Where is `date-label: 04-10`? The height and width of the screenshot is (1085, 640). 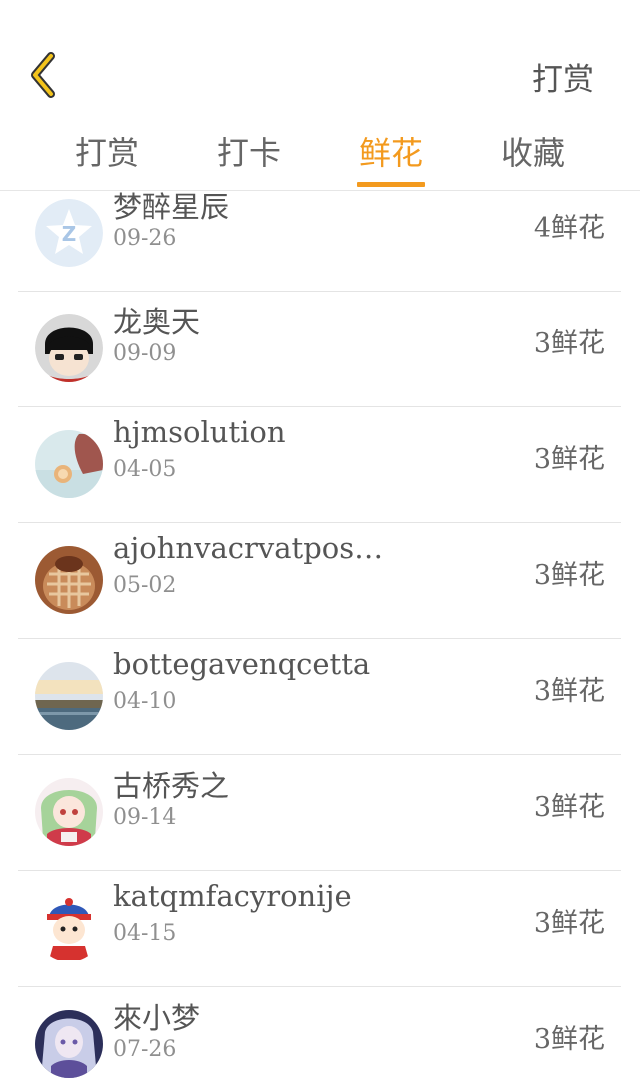 date-label: 04-10 is located at coordinates (145, 701).